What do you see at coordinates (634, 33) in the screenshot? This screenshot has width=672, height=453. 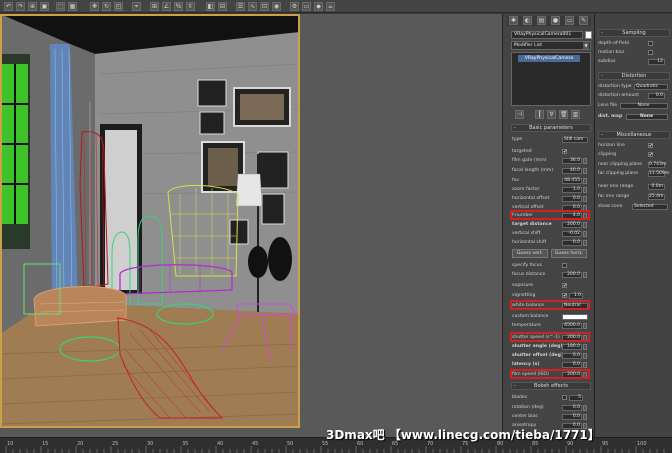 I see `sampling-rollout-header: - Sampling` at bounding box center [634, 33].